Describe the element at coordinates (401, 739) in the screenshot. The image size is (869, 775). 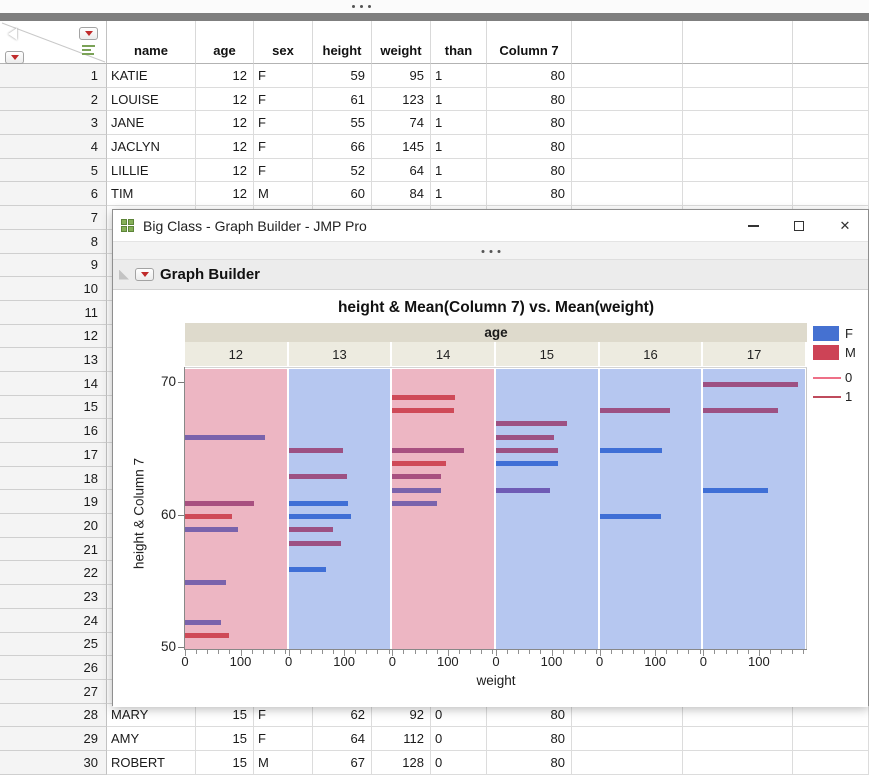
I see `table-cell: 112` at that location.